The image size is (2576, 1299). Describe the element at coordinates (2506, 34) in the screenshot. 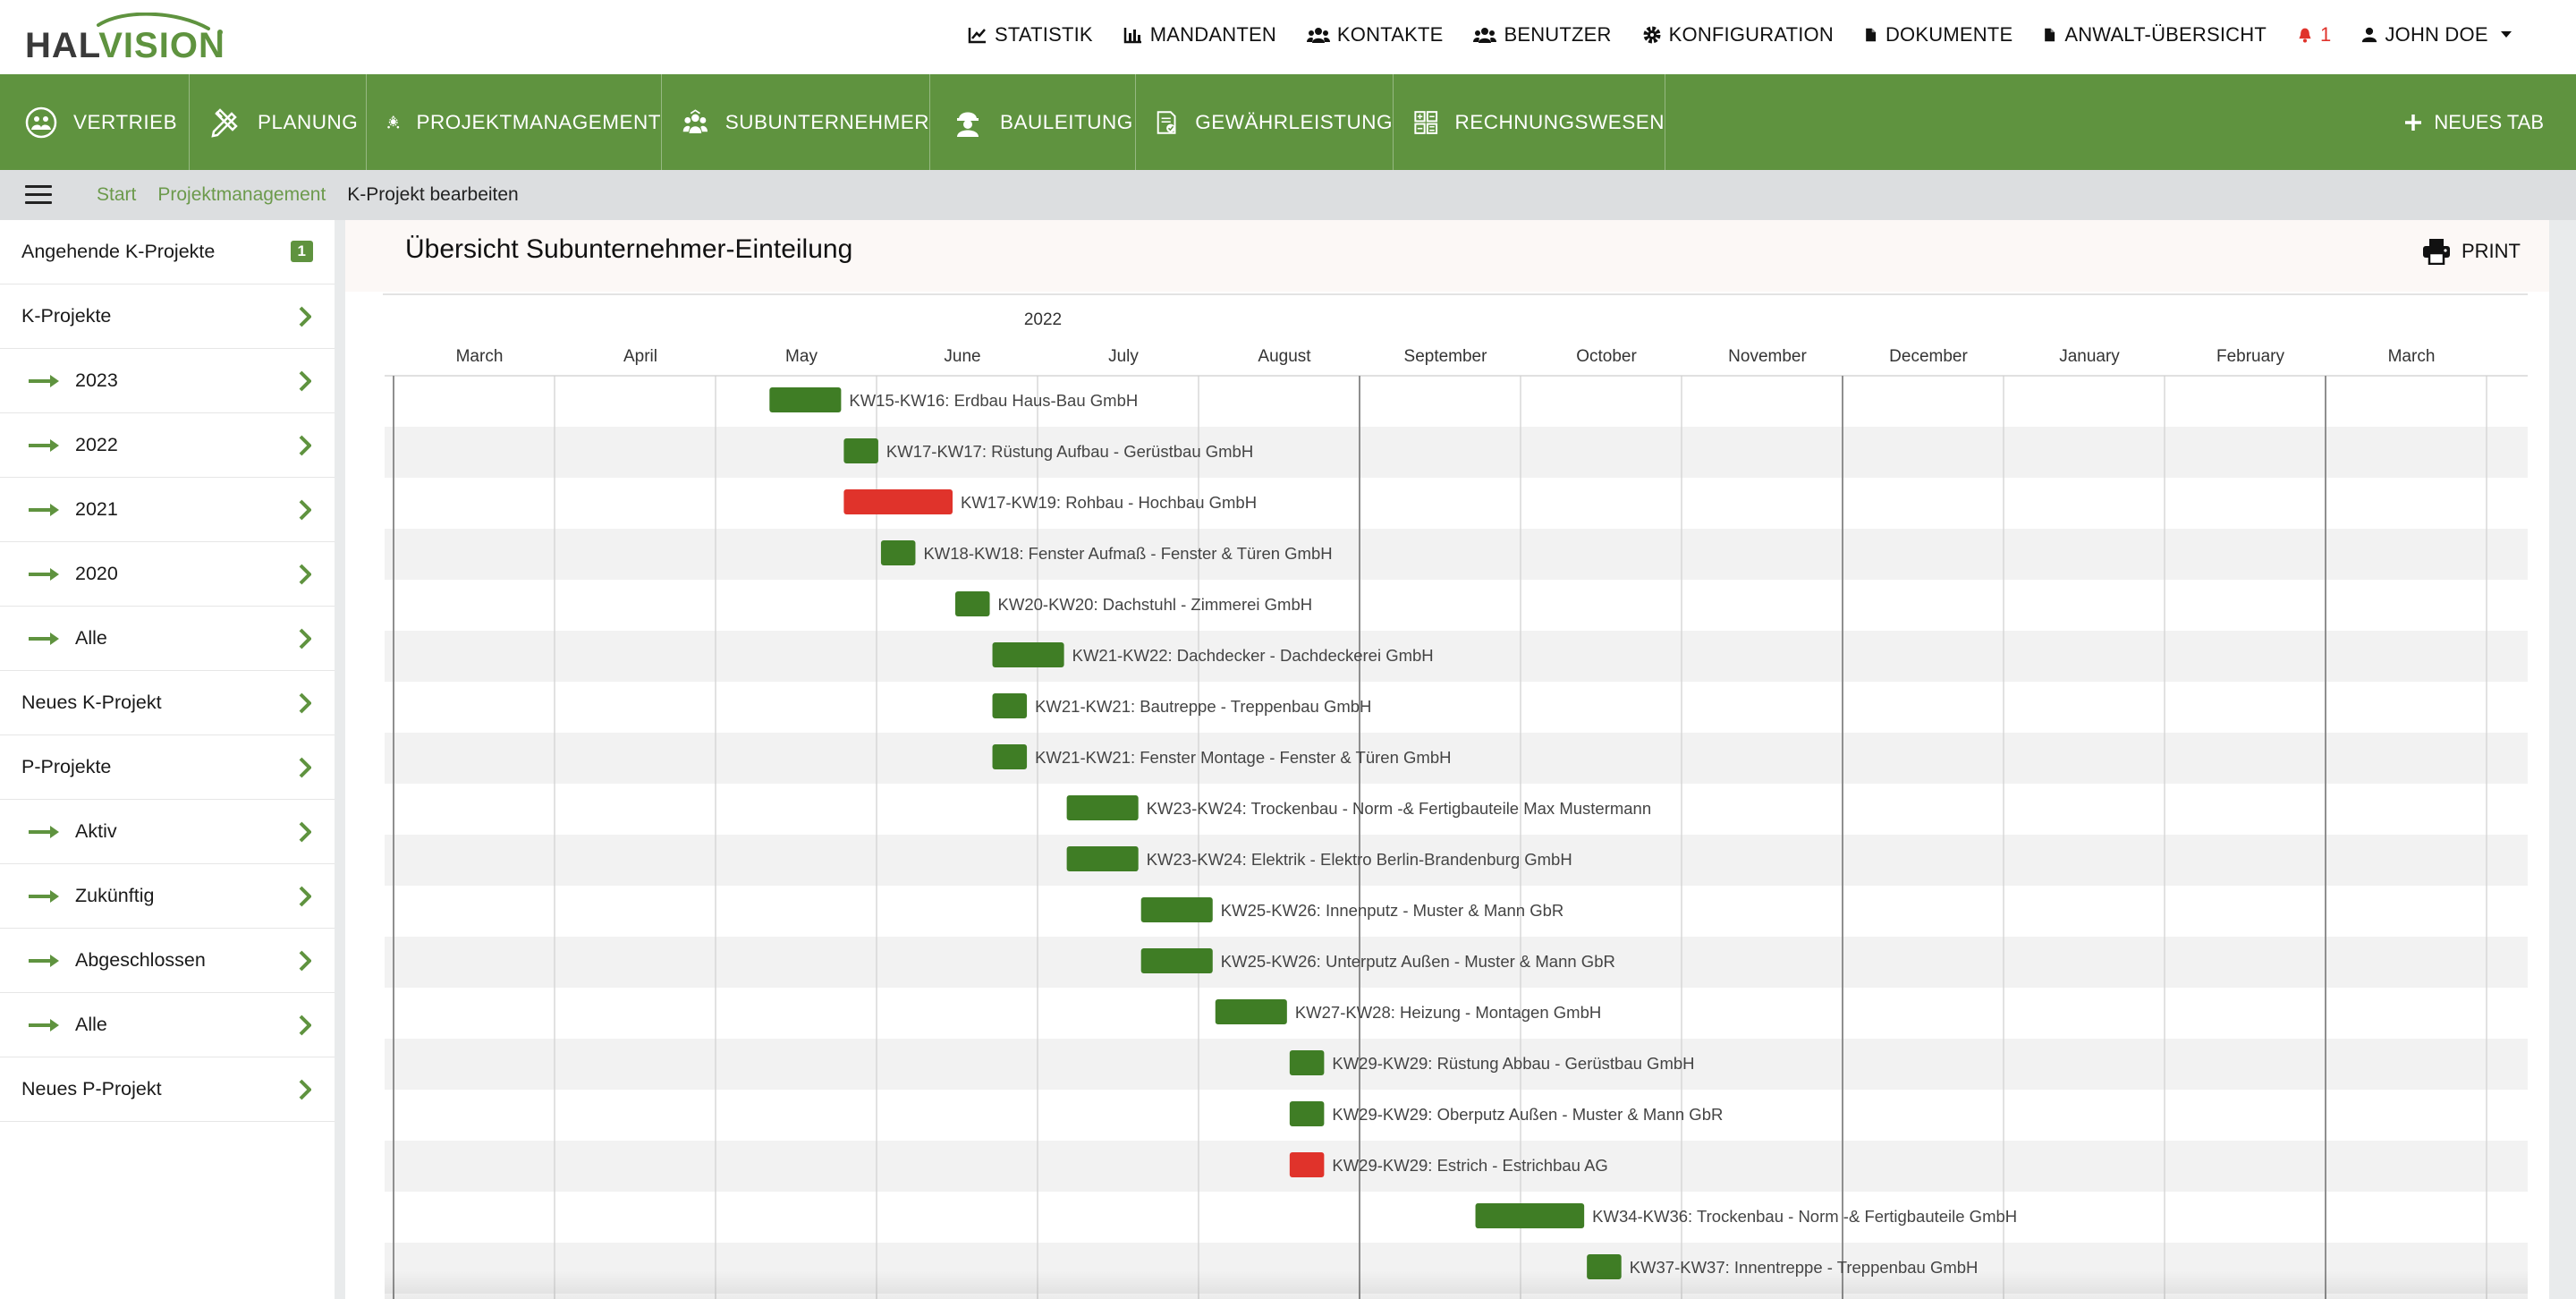

I see `caret-down-icon` at that location.